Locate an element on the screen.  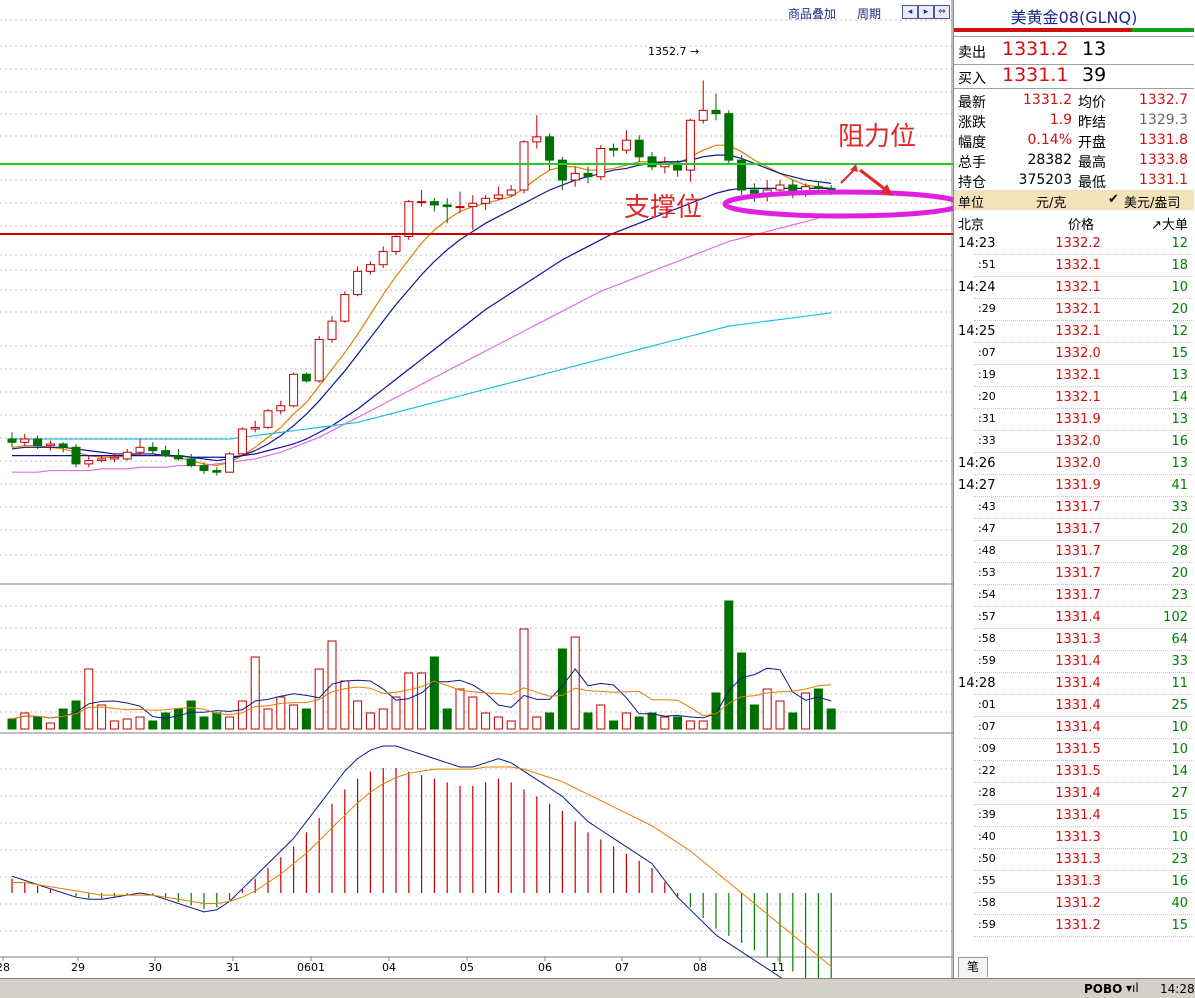
resistance-label: 阻力位 is located at coordinates (877, 137).